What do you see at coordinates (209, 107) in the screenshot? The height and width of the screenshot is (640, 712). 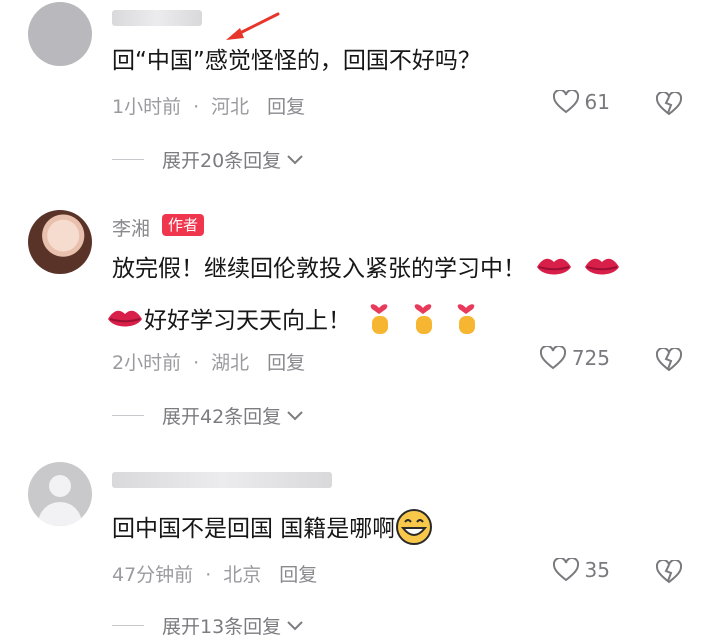 I see `comment-meta: 1小时前 · 河北 回复` at bounding box center [209, 107].